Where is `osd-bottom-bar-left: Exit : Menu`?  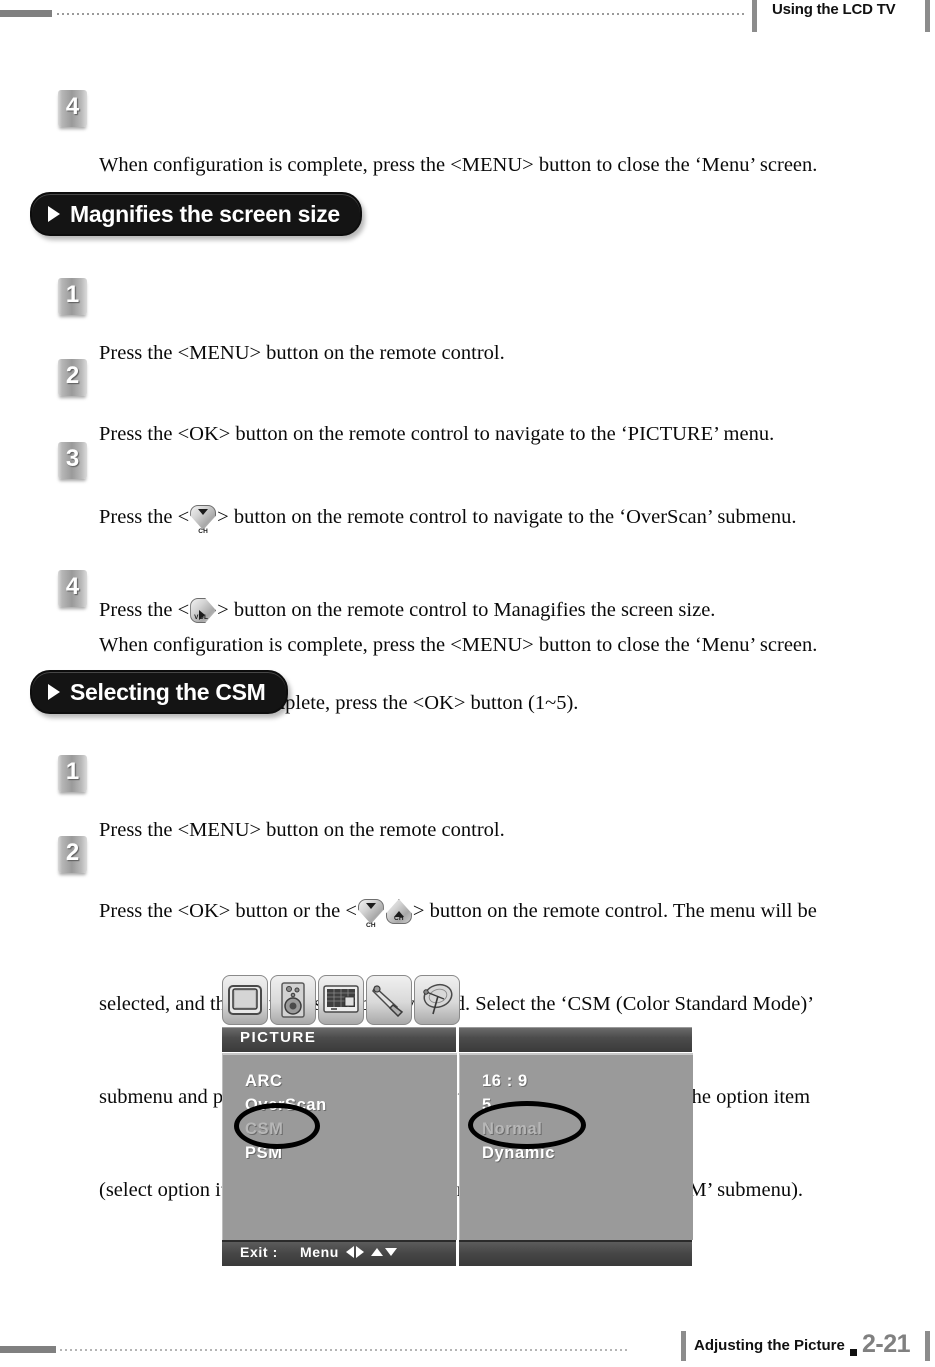 osd-bottom-bar-left: Exit : Menu is located at coordinates (339, 1253).